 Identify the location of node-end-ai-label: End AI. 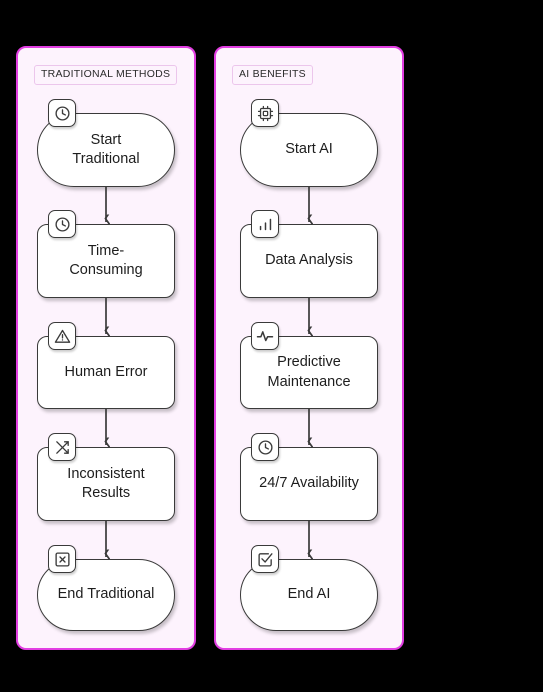
(309, 594).